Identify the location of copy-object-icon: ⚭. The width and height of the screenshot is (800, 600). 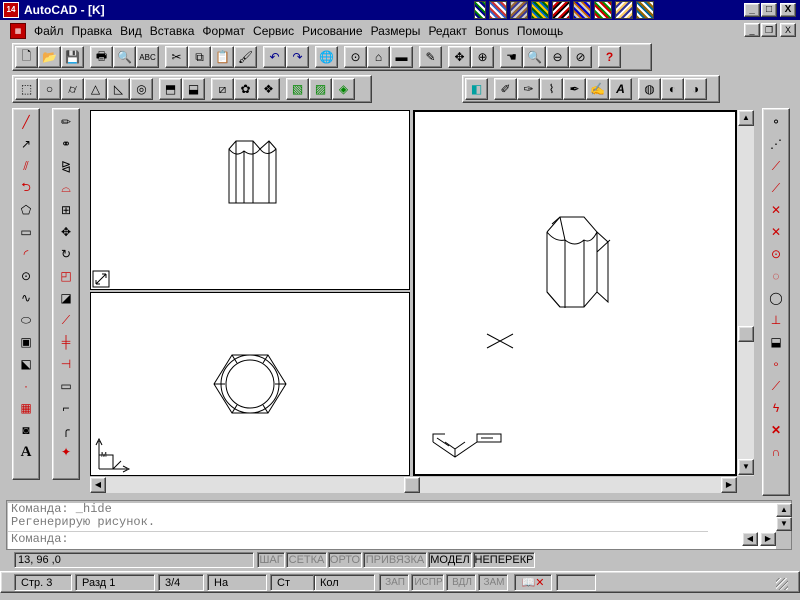
(66, 144).